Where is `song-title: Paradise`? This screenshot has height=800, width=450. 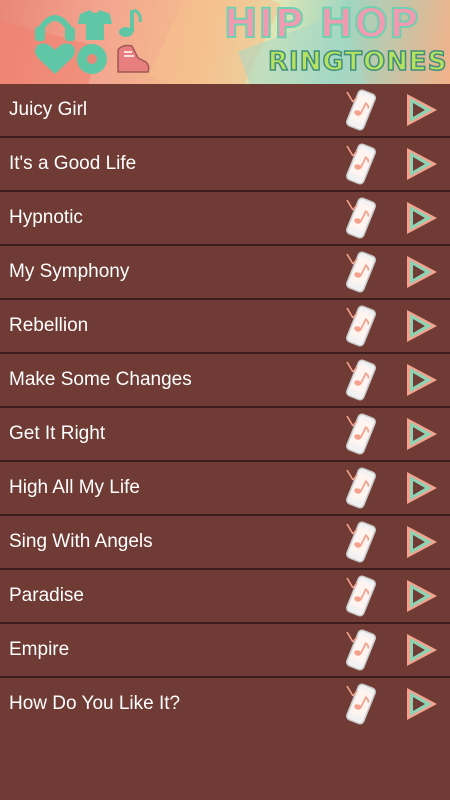 song-title: Paradise is located at coordinates (46, 595).